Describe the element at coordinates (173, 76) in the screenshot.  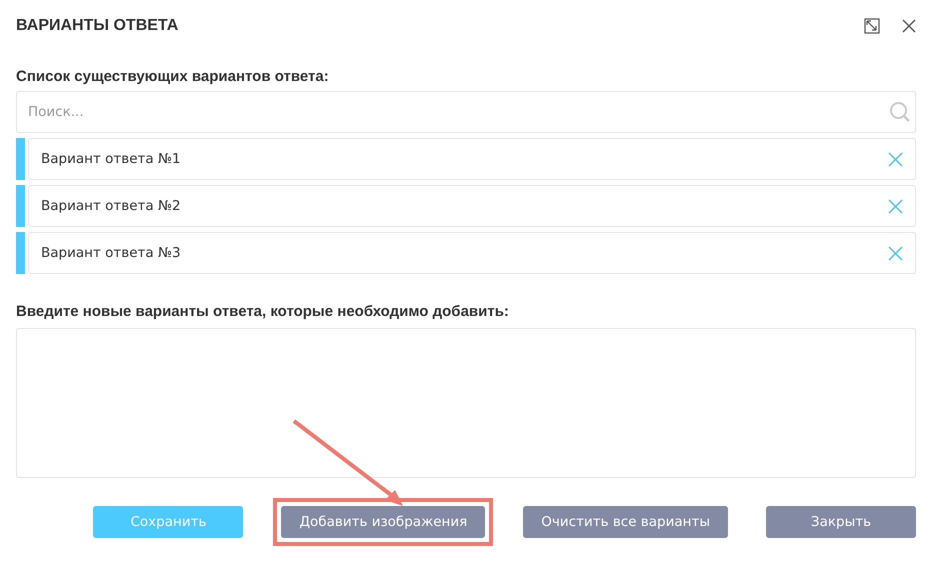
I see `section-label: Список существующих вариантов ответа:` at that location.